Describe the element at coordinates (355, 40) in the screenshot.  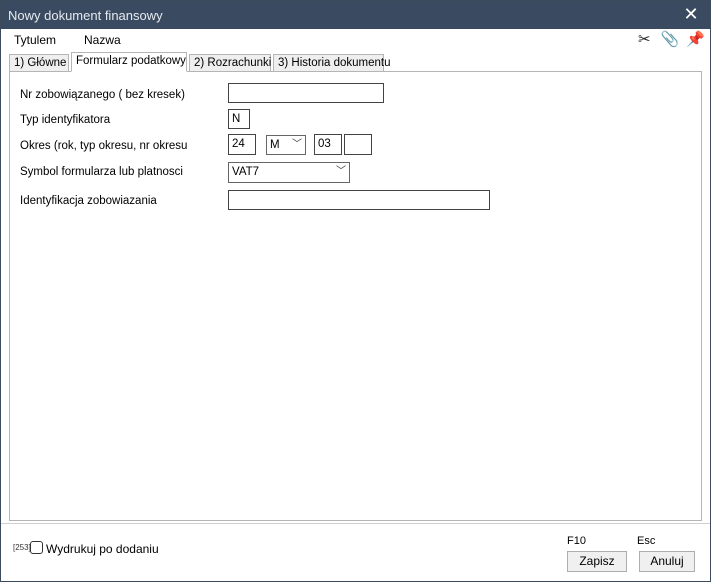
I see `menu-bar: Tytulem Nazwa` at that location.